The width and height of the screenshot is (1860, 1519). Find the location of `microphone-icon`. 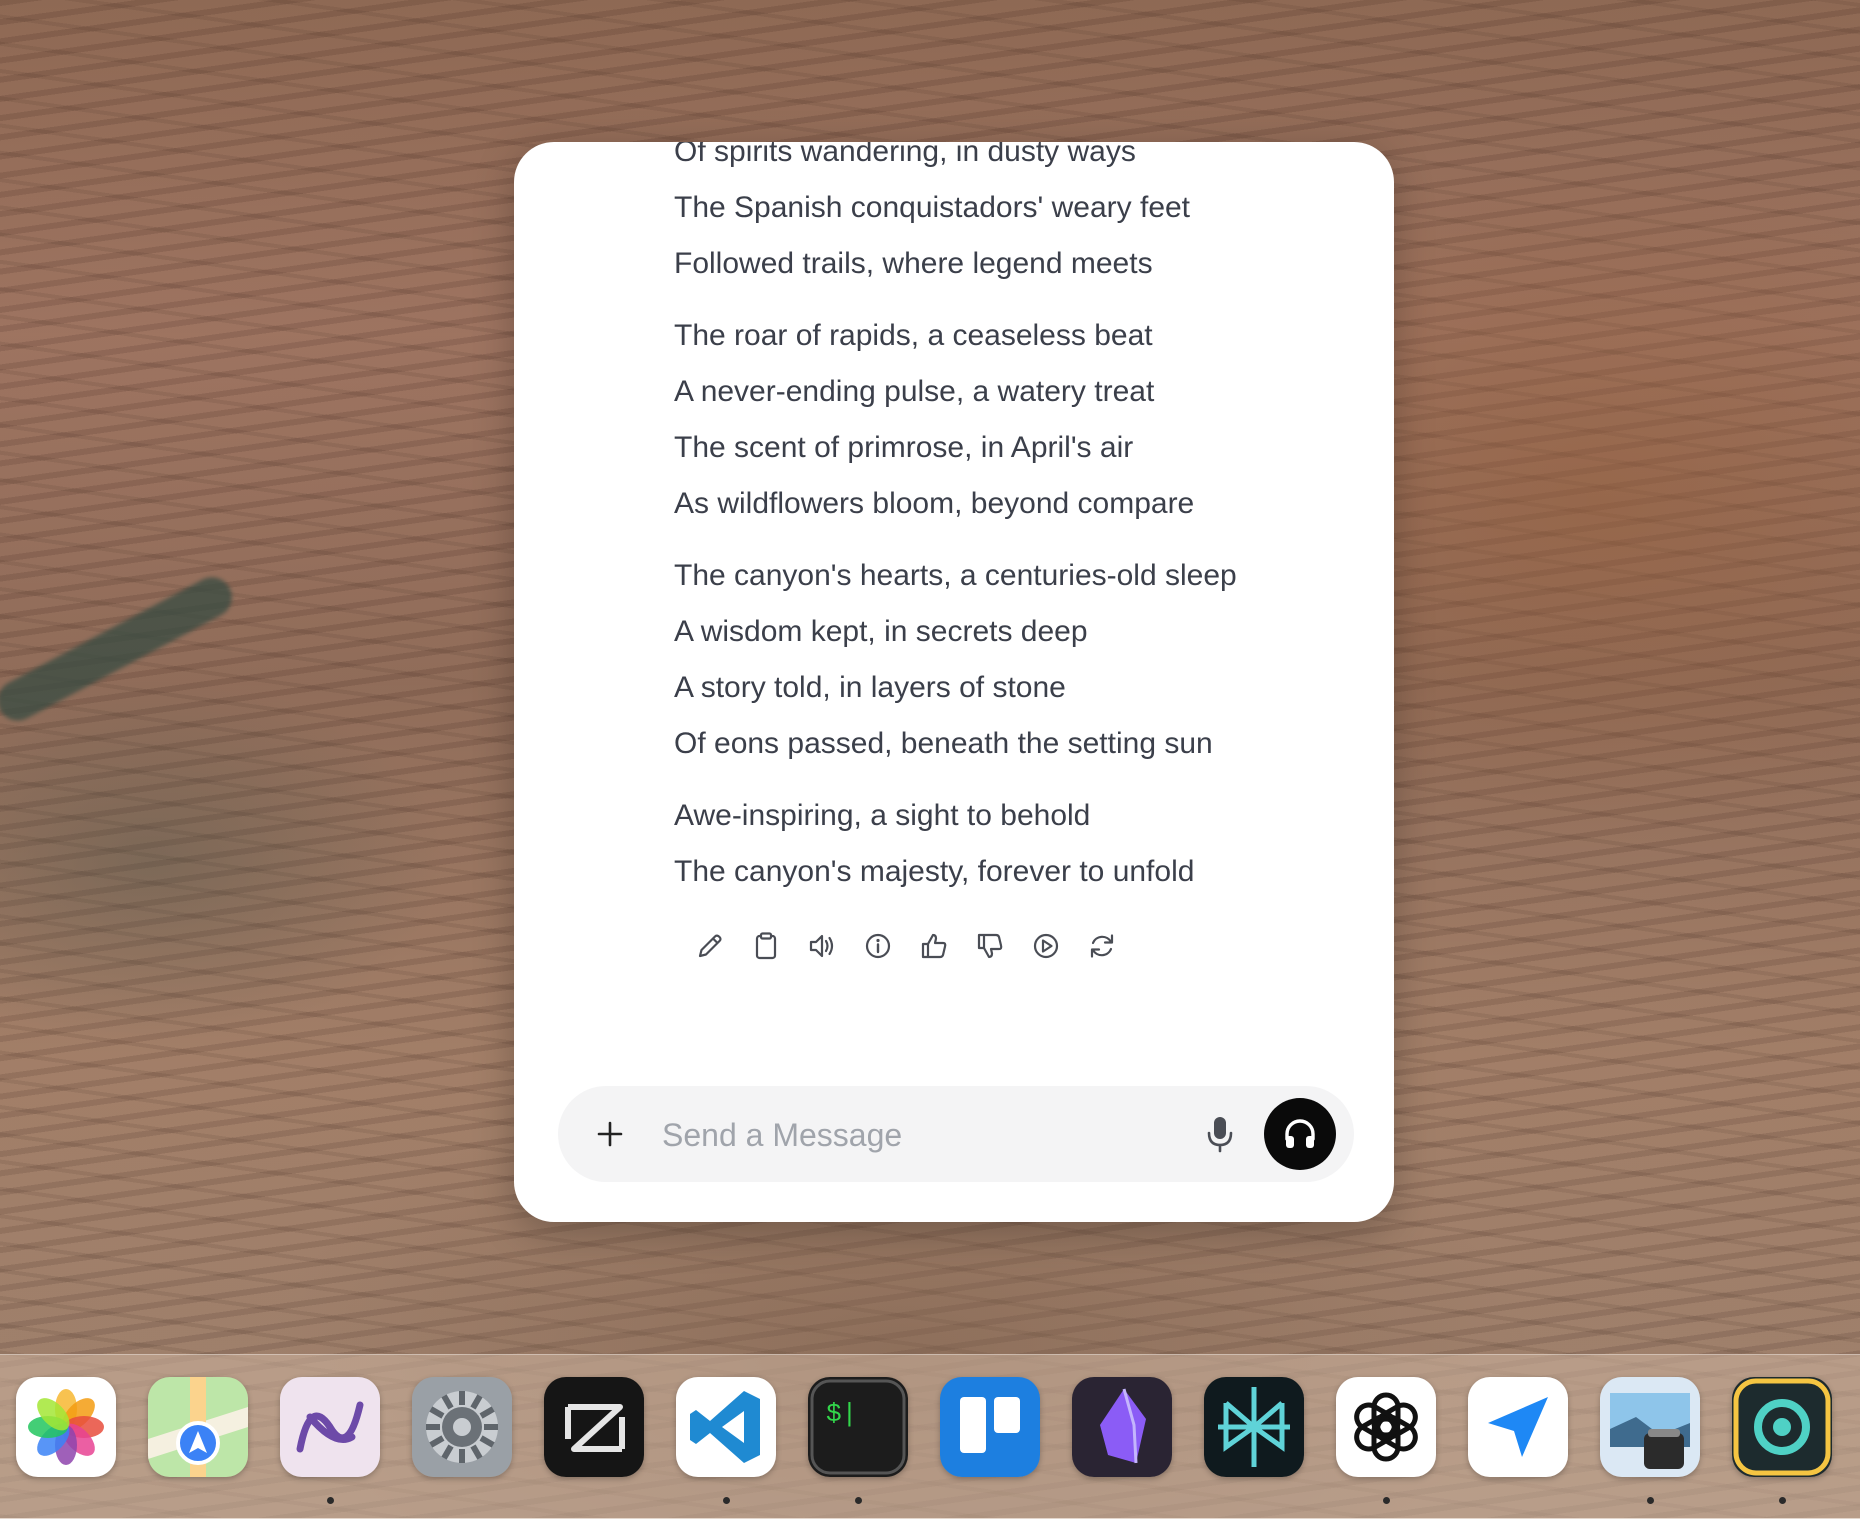

microphone-icon is located at coordinates (1220, 1135).